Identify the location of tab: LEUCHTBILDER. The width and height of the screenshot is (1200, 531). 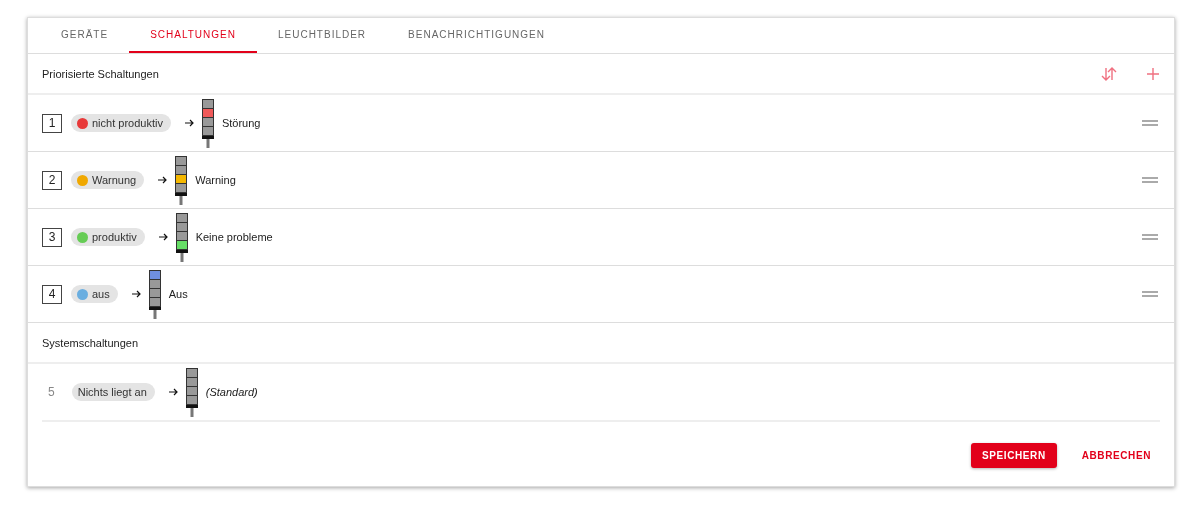
(322, 35).